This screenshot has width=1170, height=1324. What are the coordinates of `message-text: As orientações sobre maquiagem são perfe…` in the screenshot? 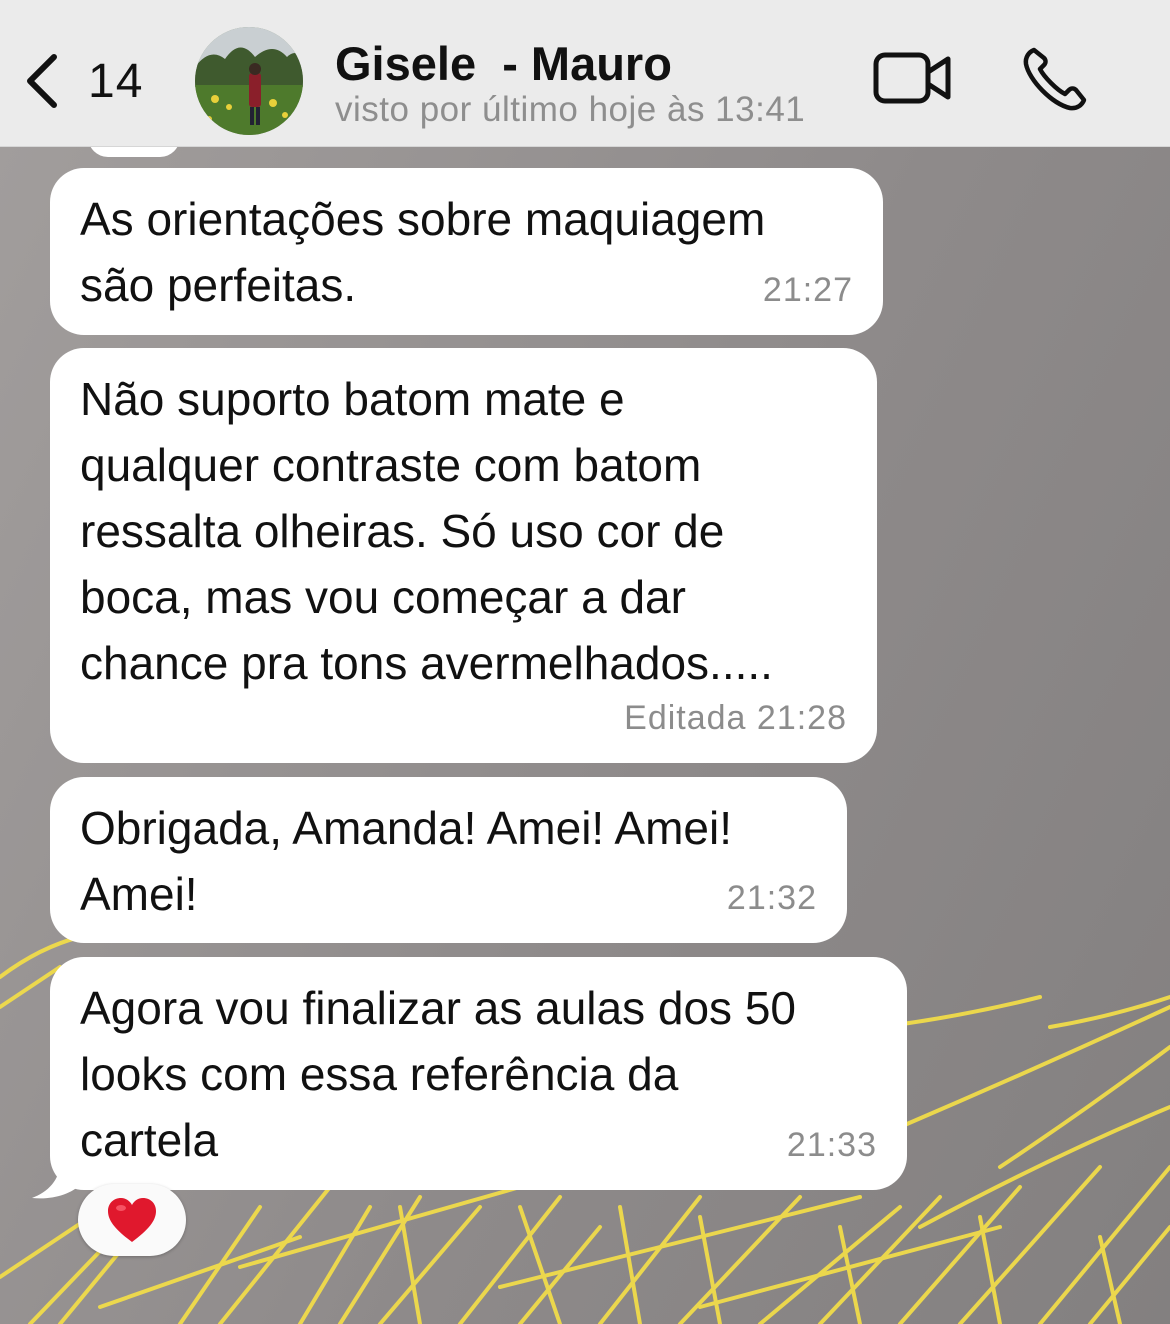 It's located at (423, 252).